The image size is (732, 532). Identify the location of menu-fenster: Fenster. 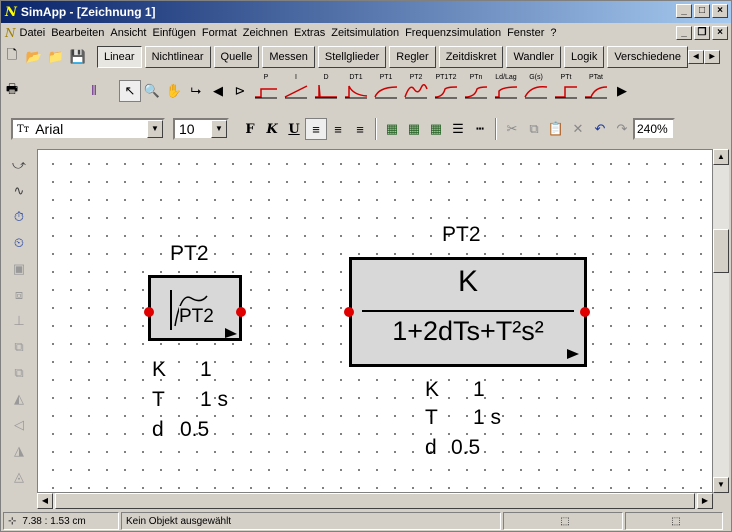
(528, 33).